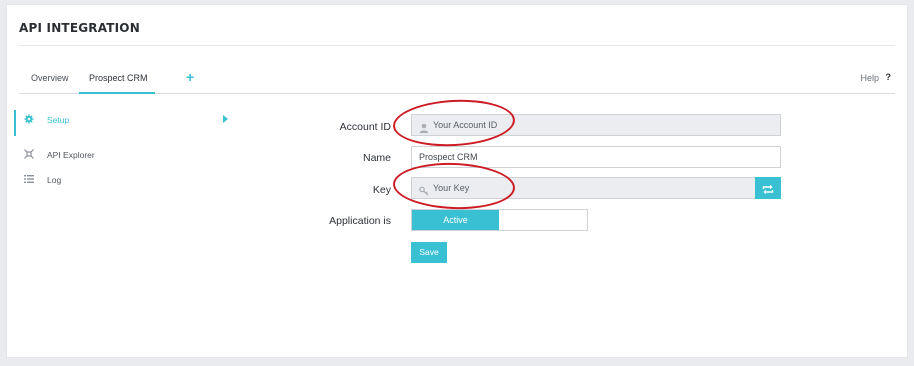 The height and width of the screenshot is (366, 914). What do you see at coordinates (365, 127) in the screenshot?
I see `account-id-label: Account ID` at bounding box center [365, 127].